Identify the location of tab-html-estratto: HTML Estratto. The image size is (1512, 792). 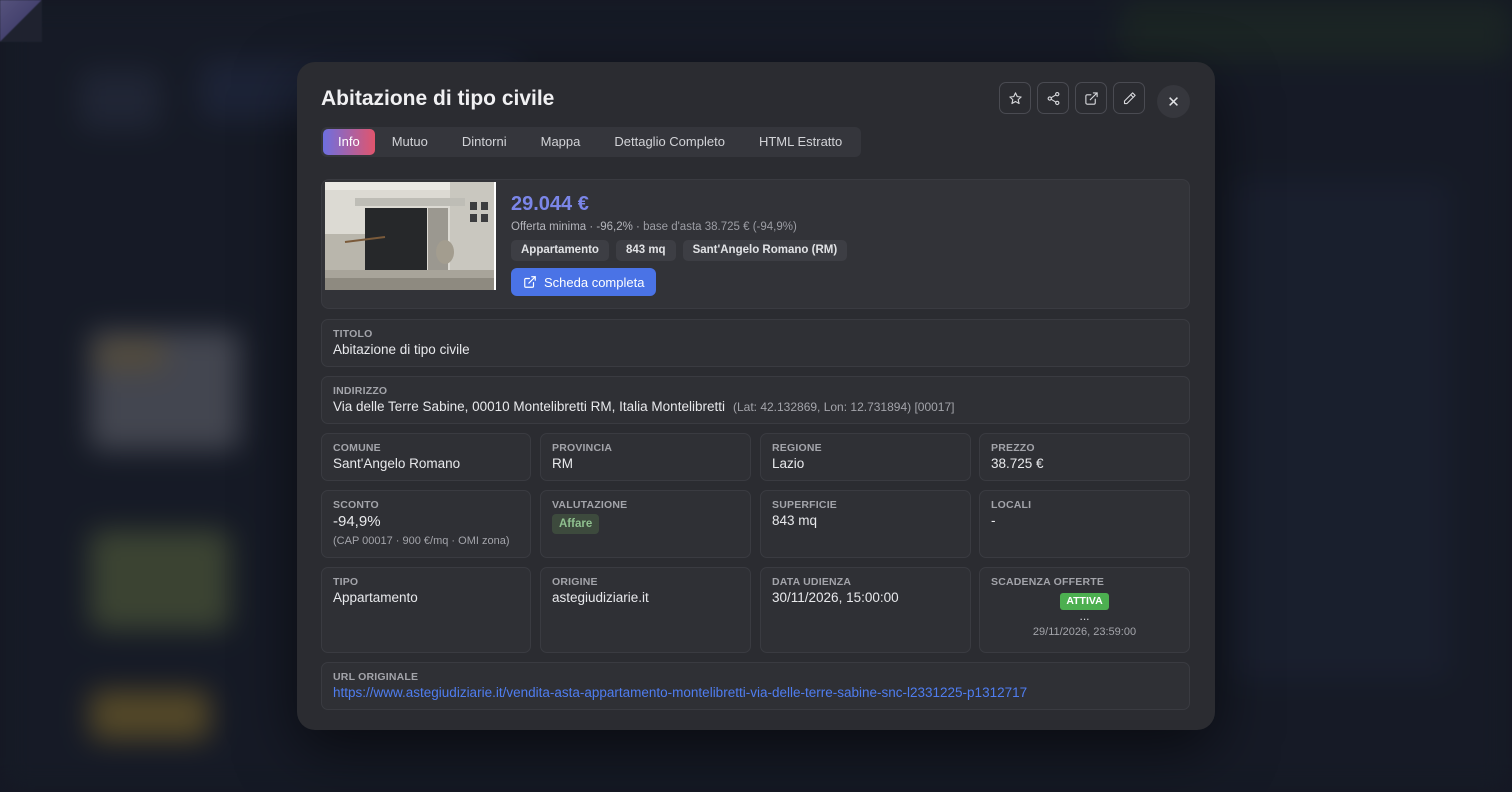
(800, 142).